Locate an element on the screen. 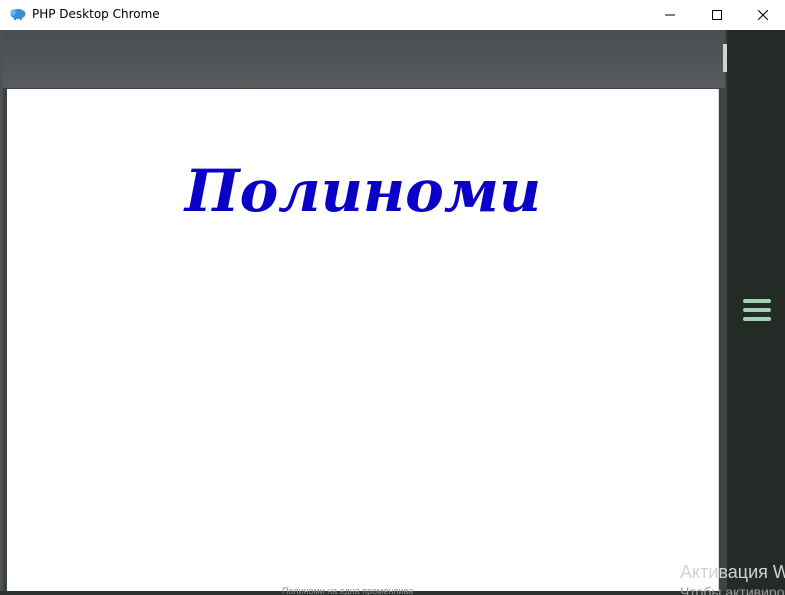 The image size is (785, 595). activation-watermark-title: Активация Windows is located at coordinates (732, 572).